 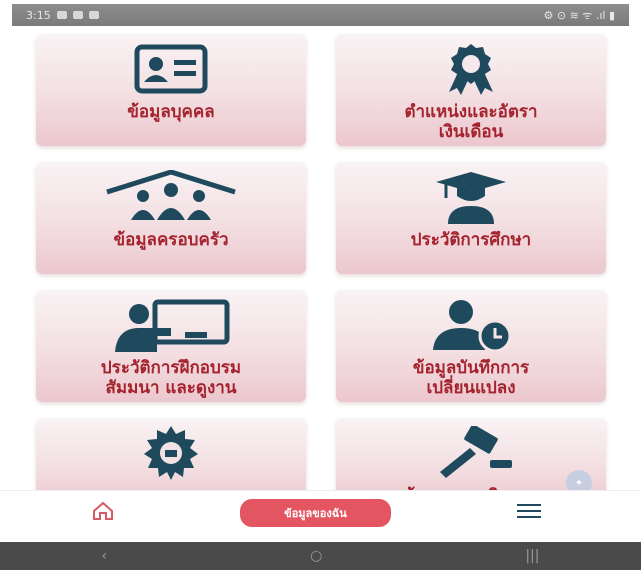 What do you see at coordinates (532, 556) in the screenshot?
I see `recents-icon: |||` at bounding box center [532, 556].